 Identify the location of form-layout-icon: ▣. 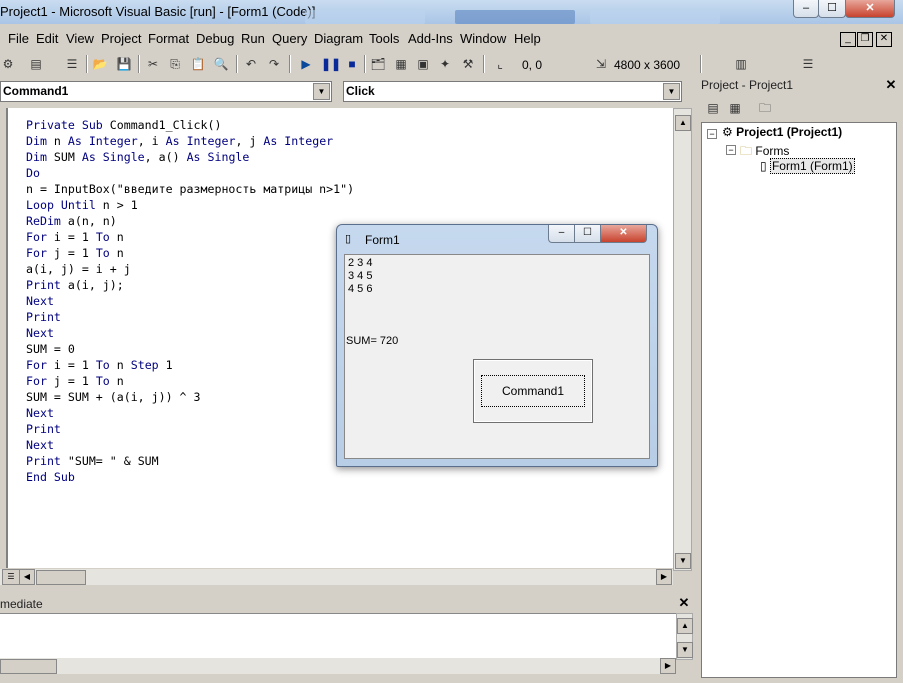
(423, 64).